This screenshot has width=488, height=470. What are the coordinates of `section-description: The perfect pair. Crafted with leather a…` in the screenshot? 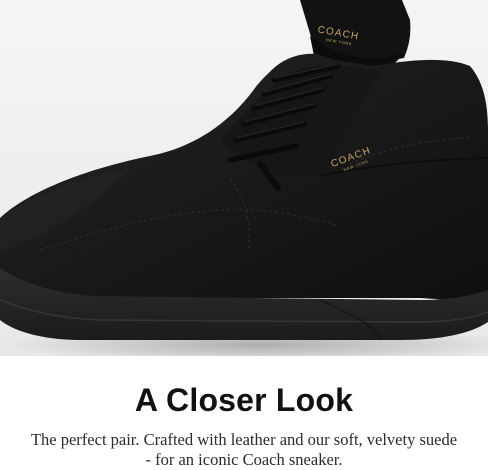 It's located at (244, 449).